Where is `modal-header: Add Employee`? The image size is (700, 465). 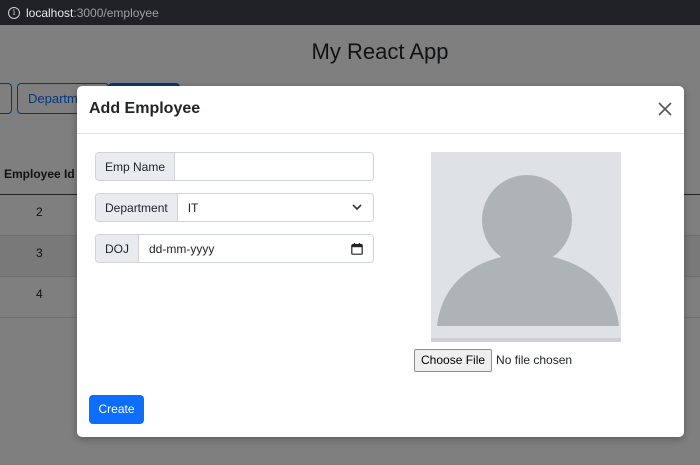
modal-header: Add Employee is located at coordinates (380, 110).